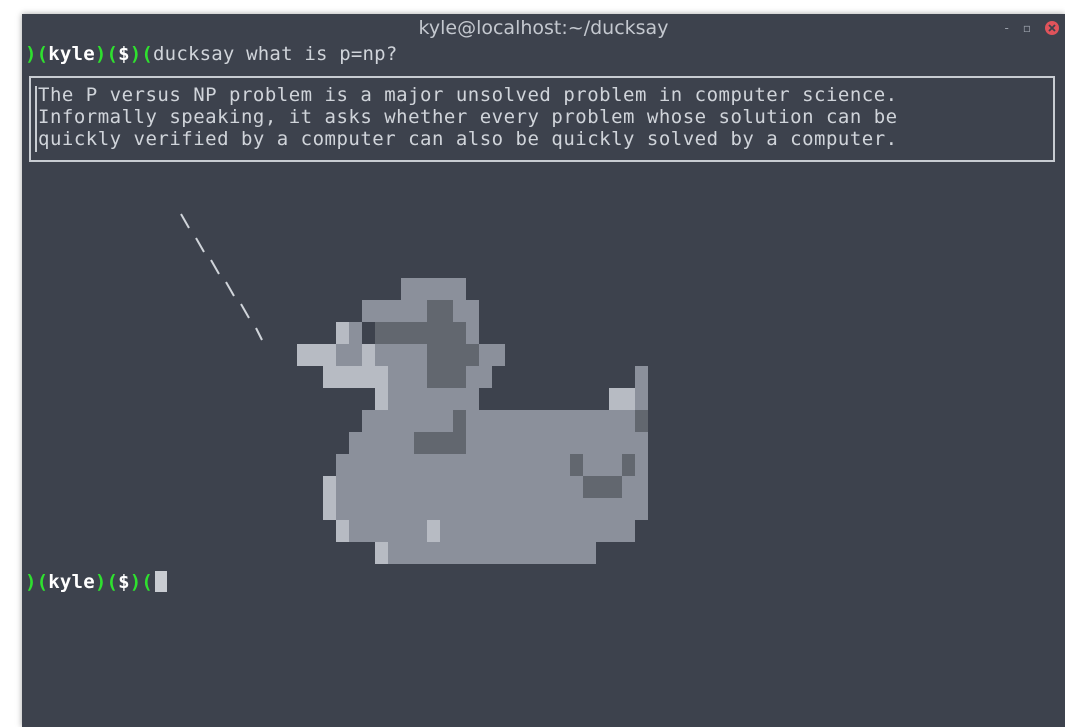  Describe the element at coordinates (96, 582) in the screenshot. I see `prompt-line-2: )(kyle)($)(` at that location.